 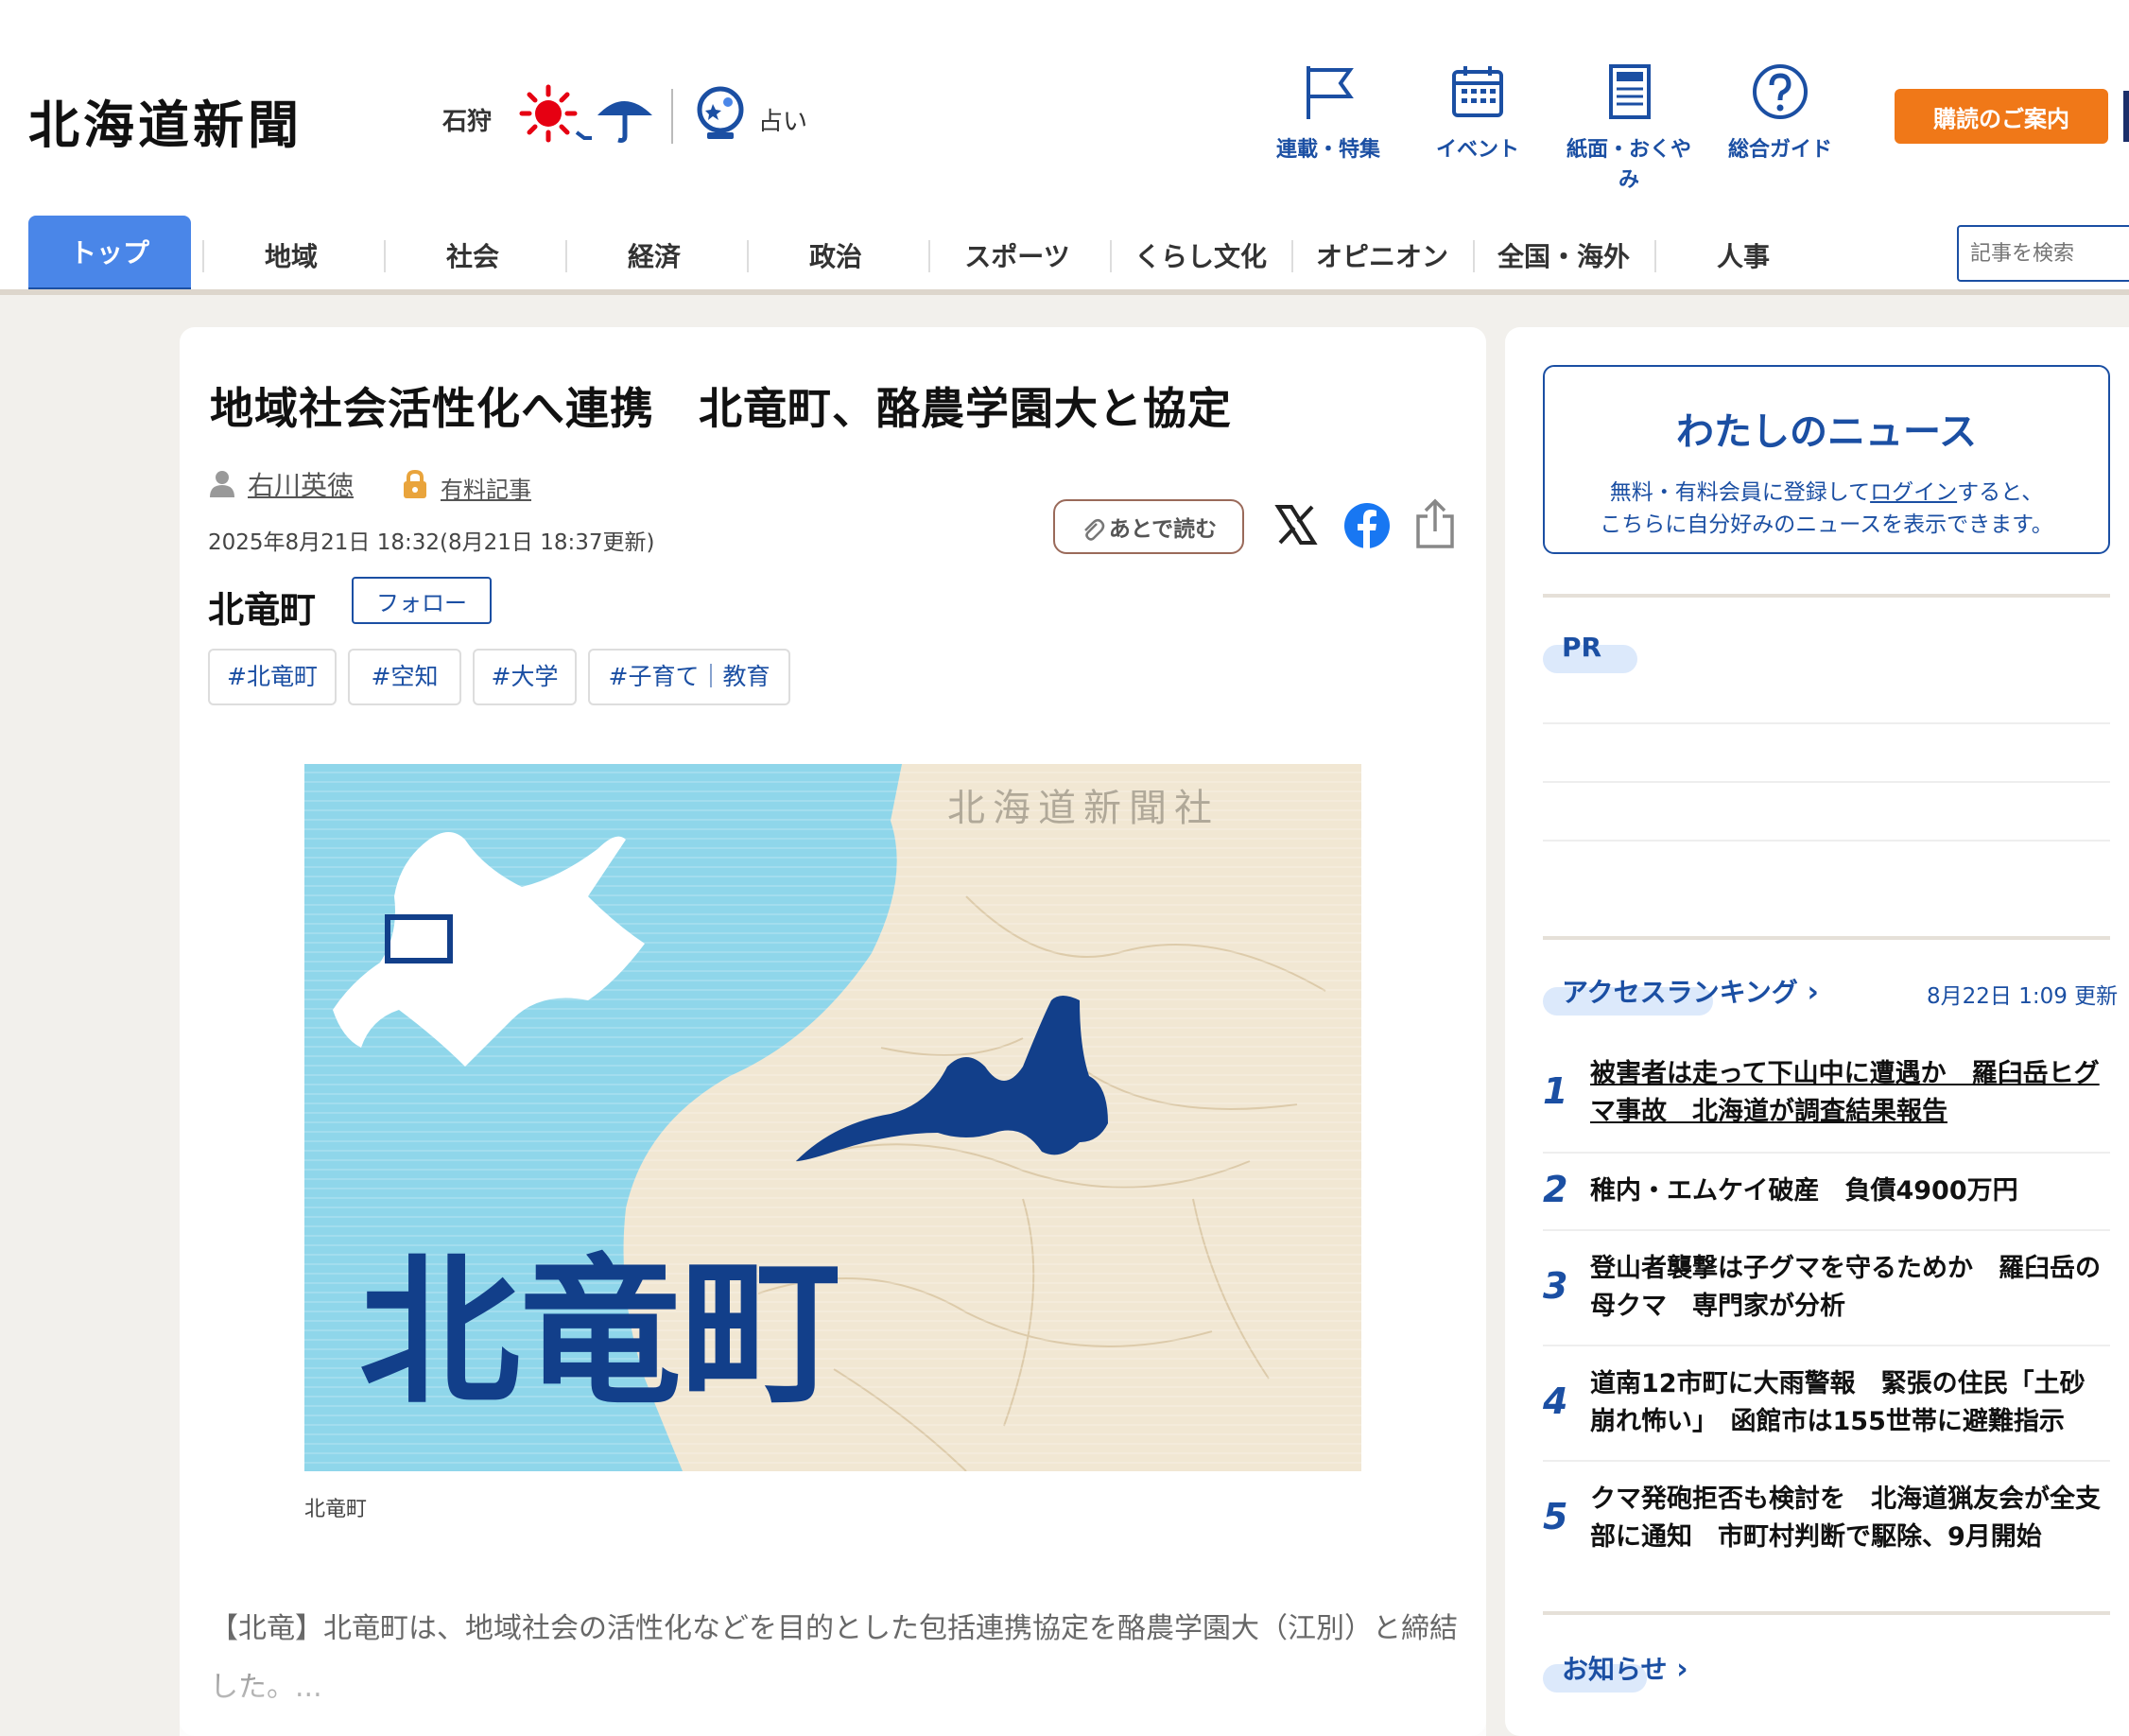 What do you see at coordinates (1555, 1189) in the screenshot?
I see `ranking-number: 2` at bounding box center [1555, 1189].